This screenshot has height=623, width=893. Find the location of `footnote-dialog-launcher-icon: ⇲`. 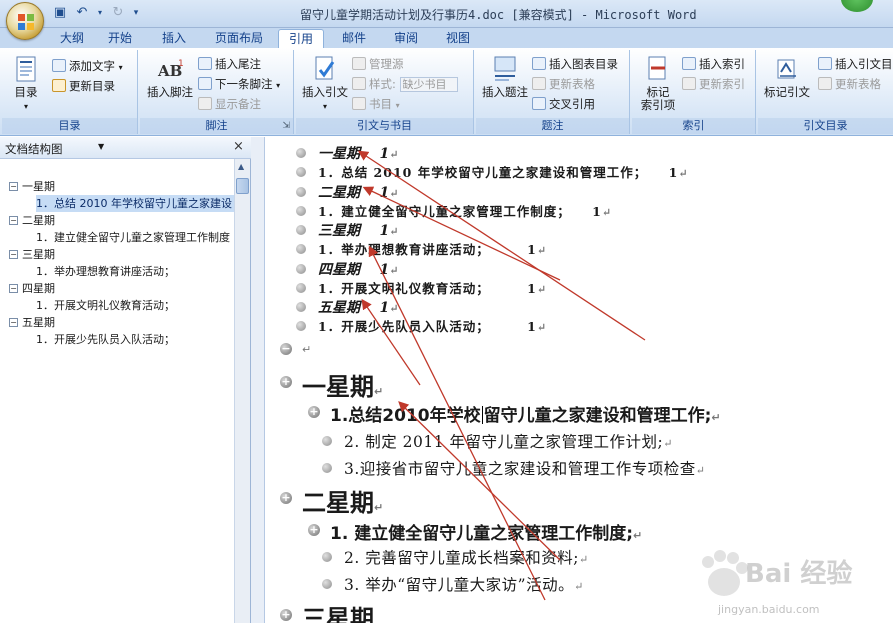

footnote-dialog-launcher-icon: ⇲ is located at coordinates (286, 126).